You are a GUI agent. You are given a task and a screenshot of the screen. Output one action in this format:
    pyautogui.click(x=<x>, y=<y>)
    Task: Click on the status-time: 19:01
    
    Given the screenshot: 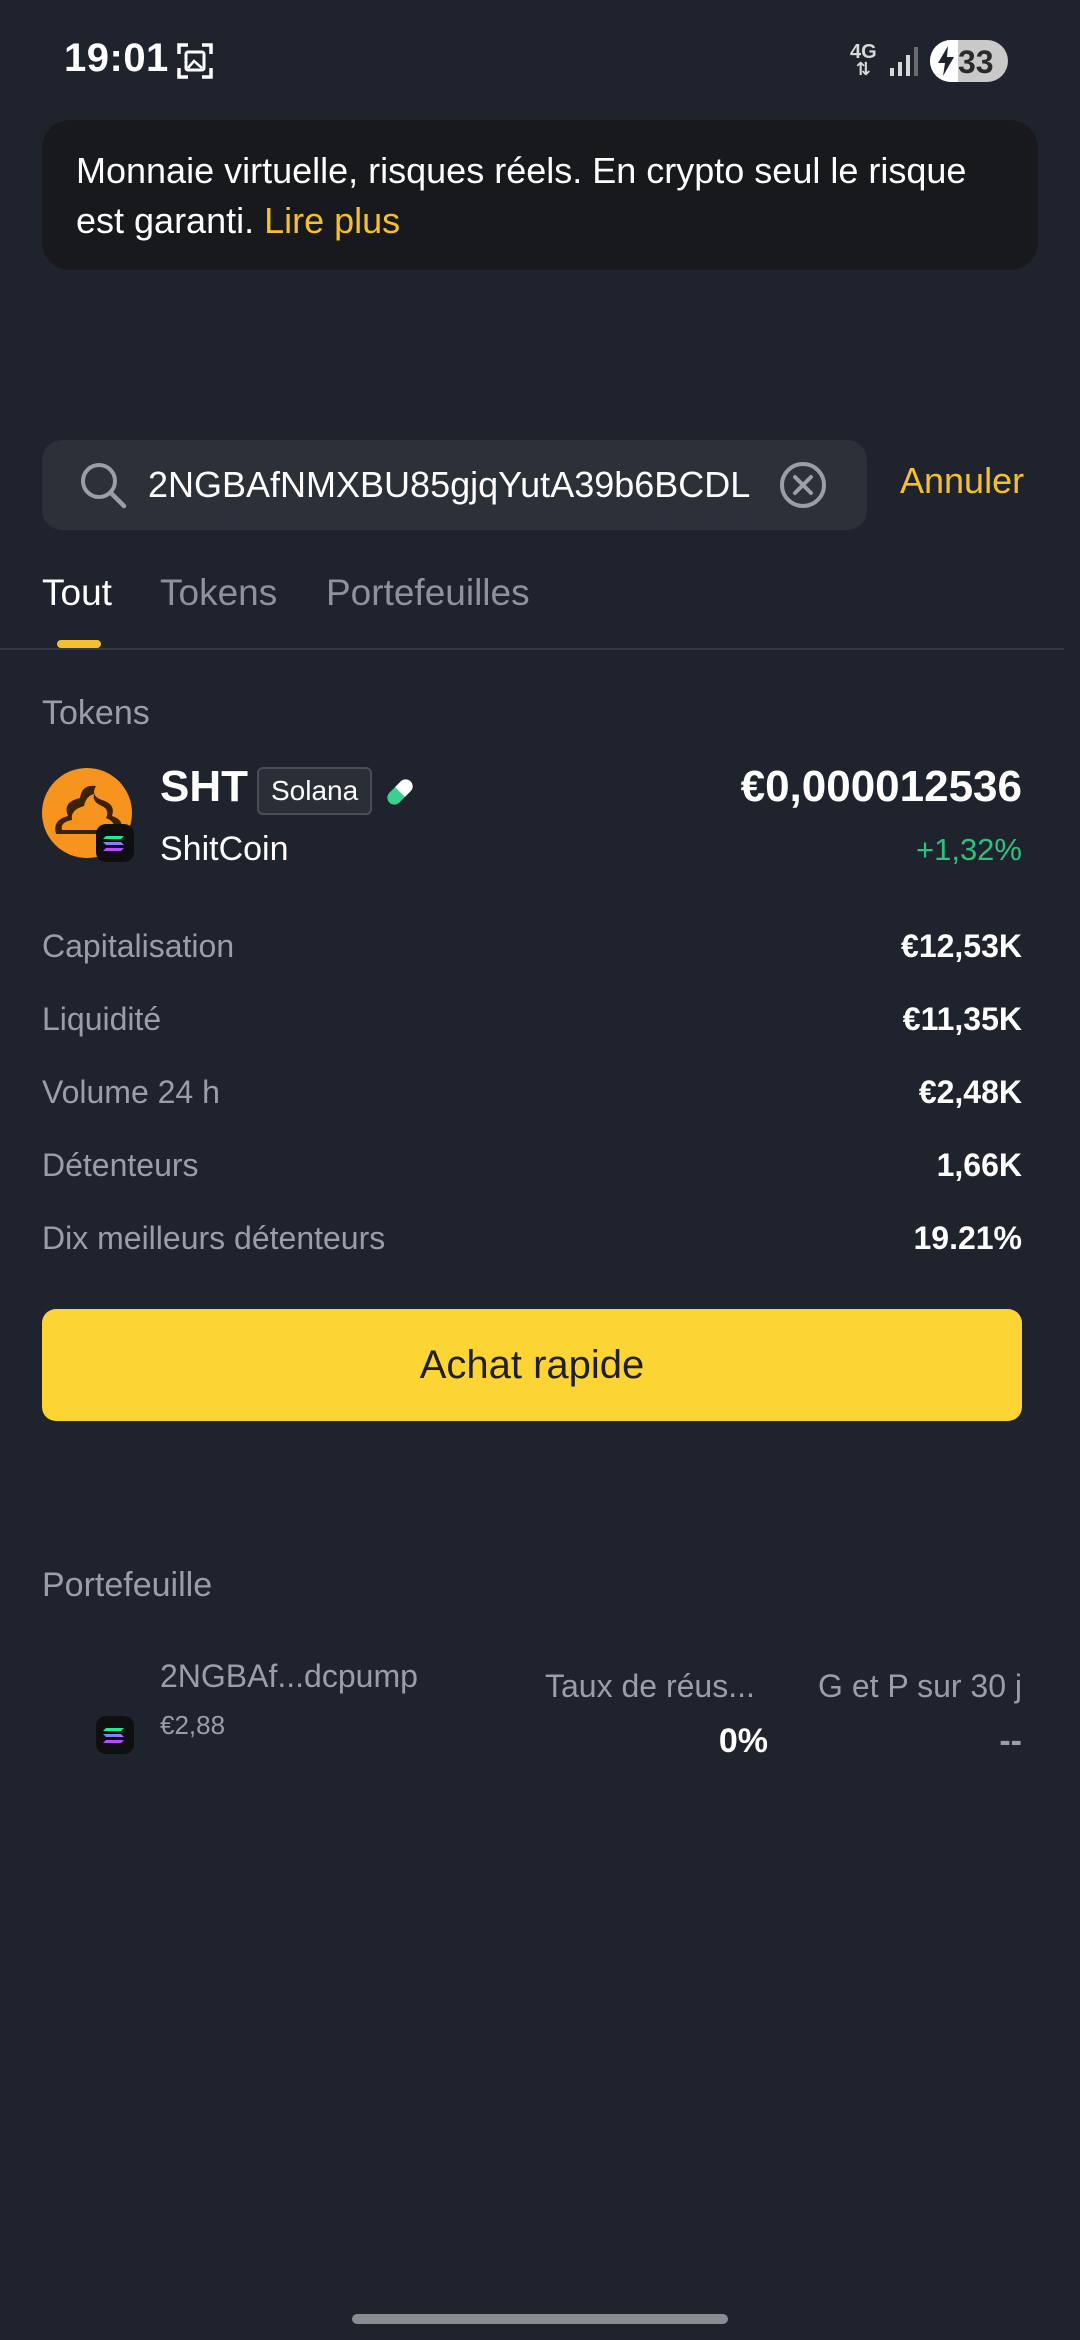 What is the action you would take?
    pyautogui.click(x=116, y=58)
    